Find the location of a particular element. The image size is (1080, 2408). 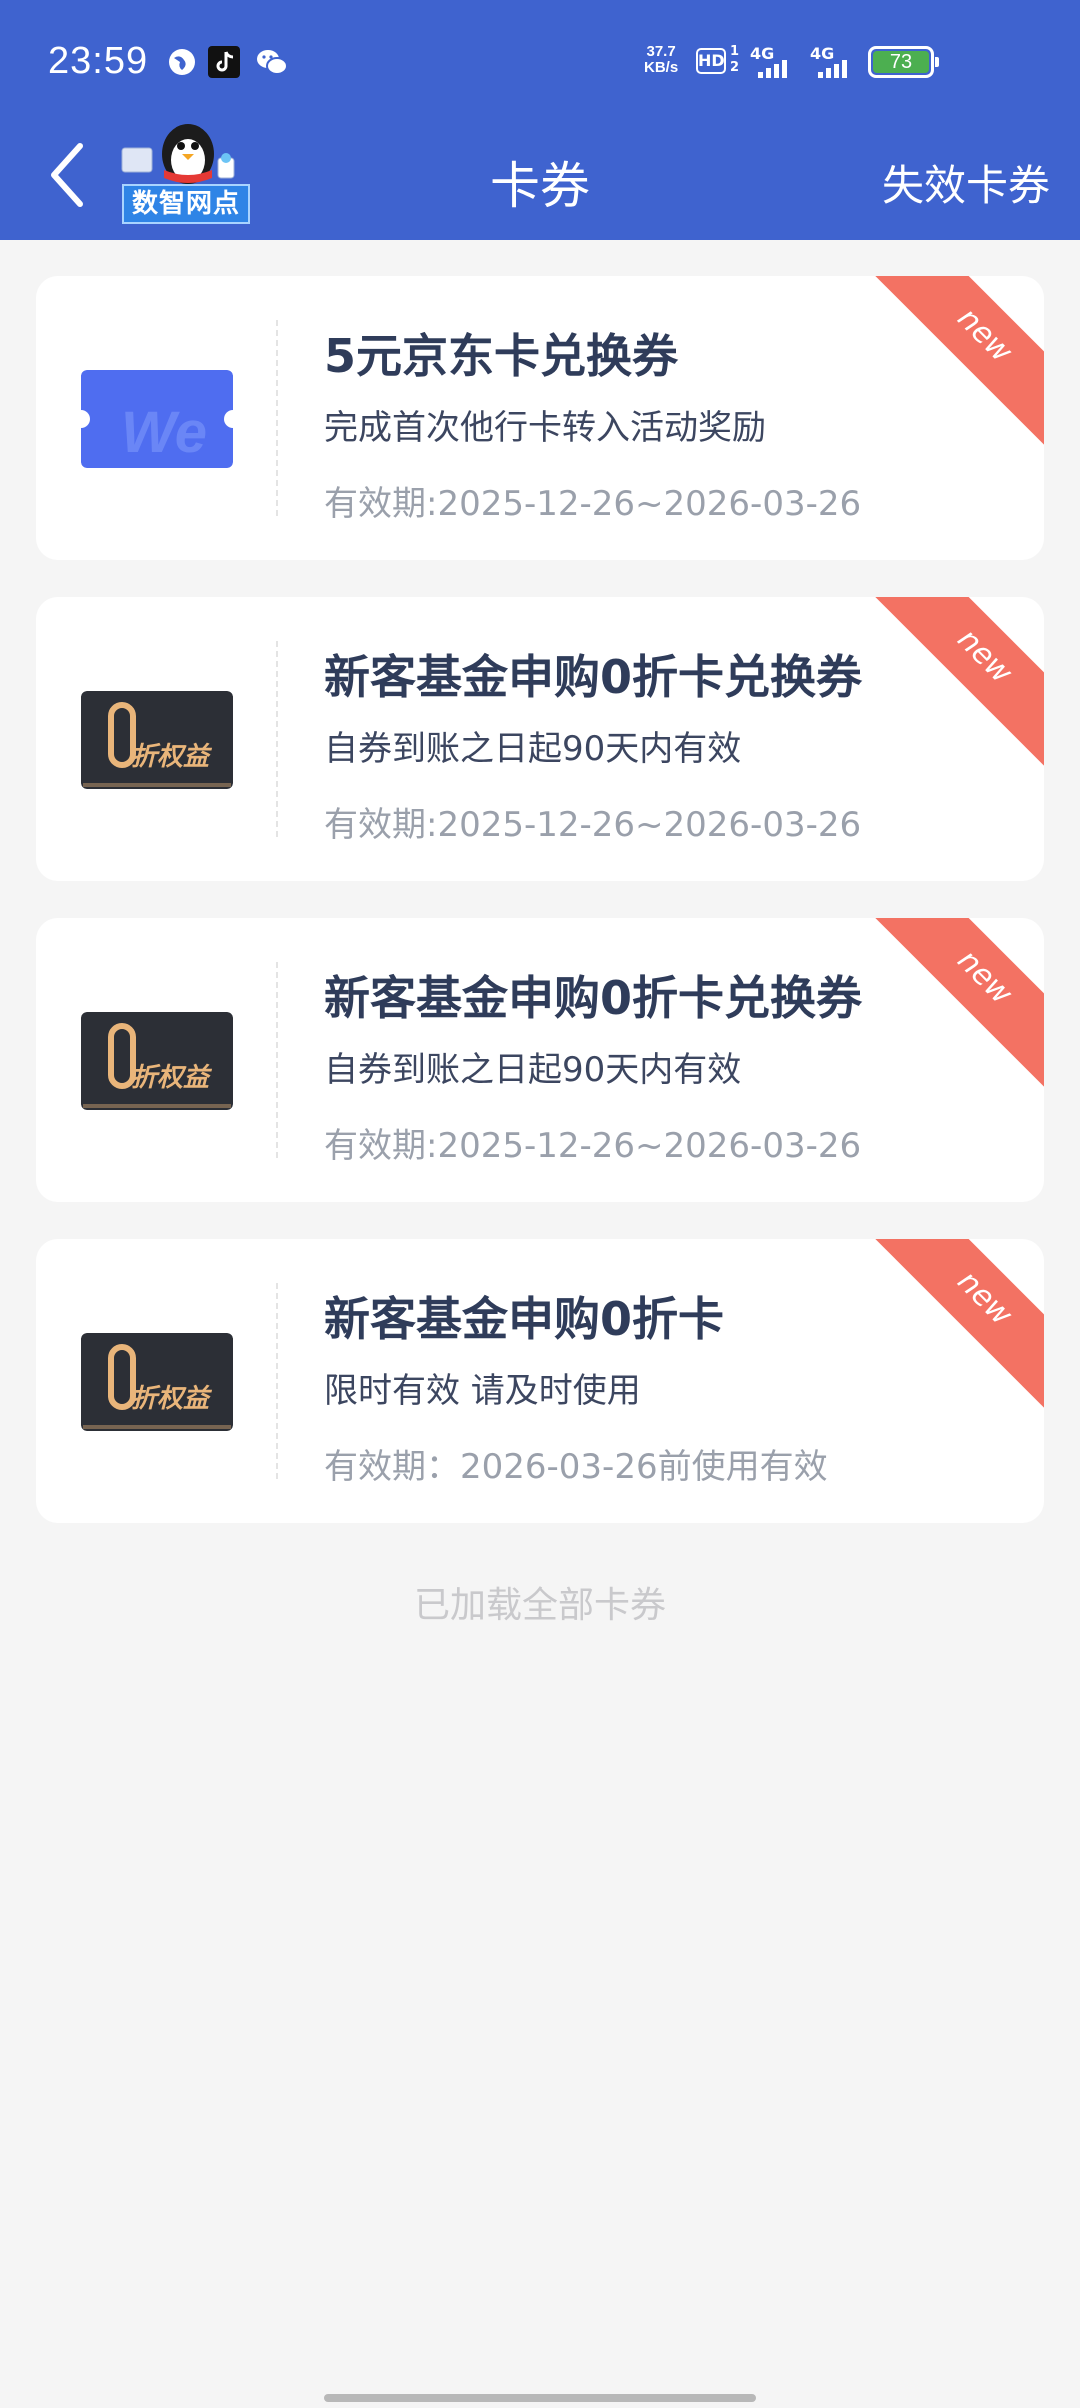

jd-card-icon: We is located at coordinates (157, 419).